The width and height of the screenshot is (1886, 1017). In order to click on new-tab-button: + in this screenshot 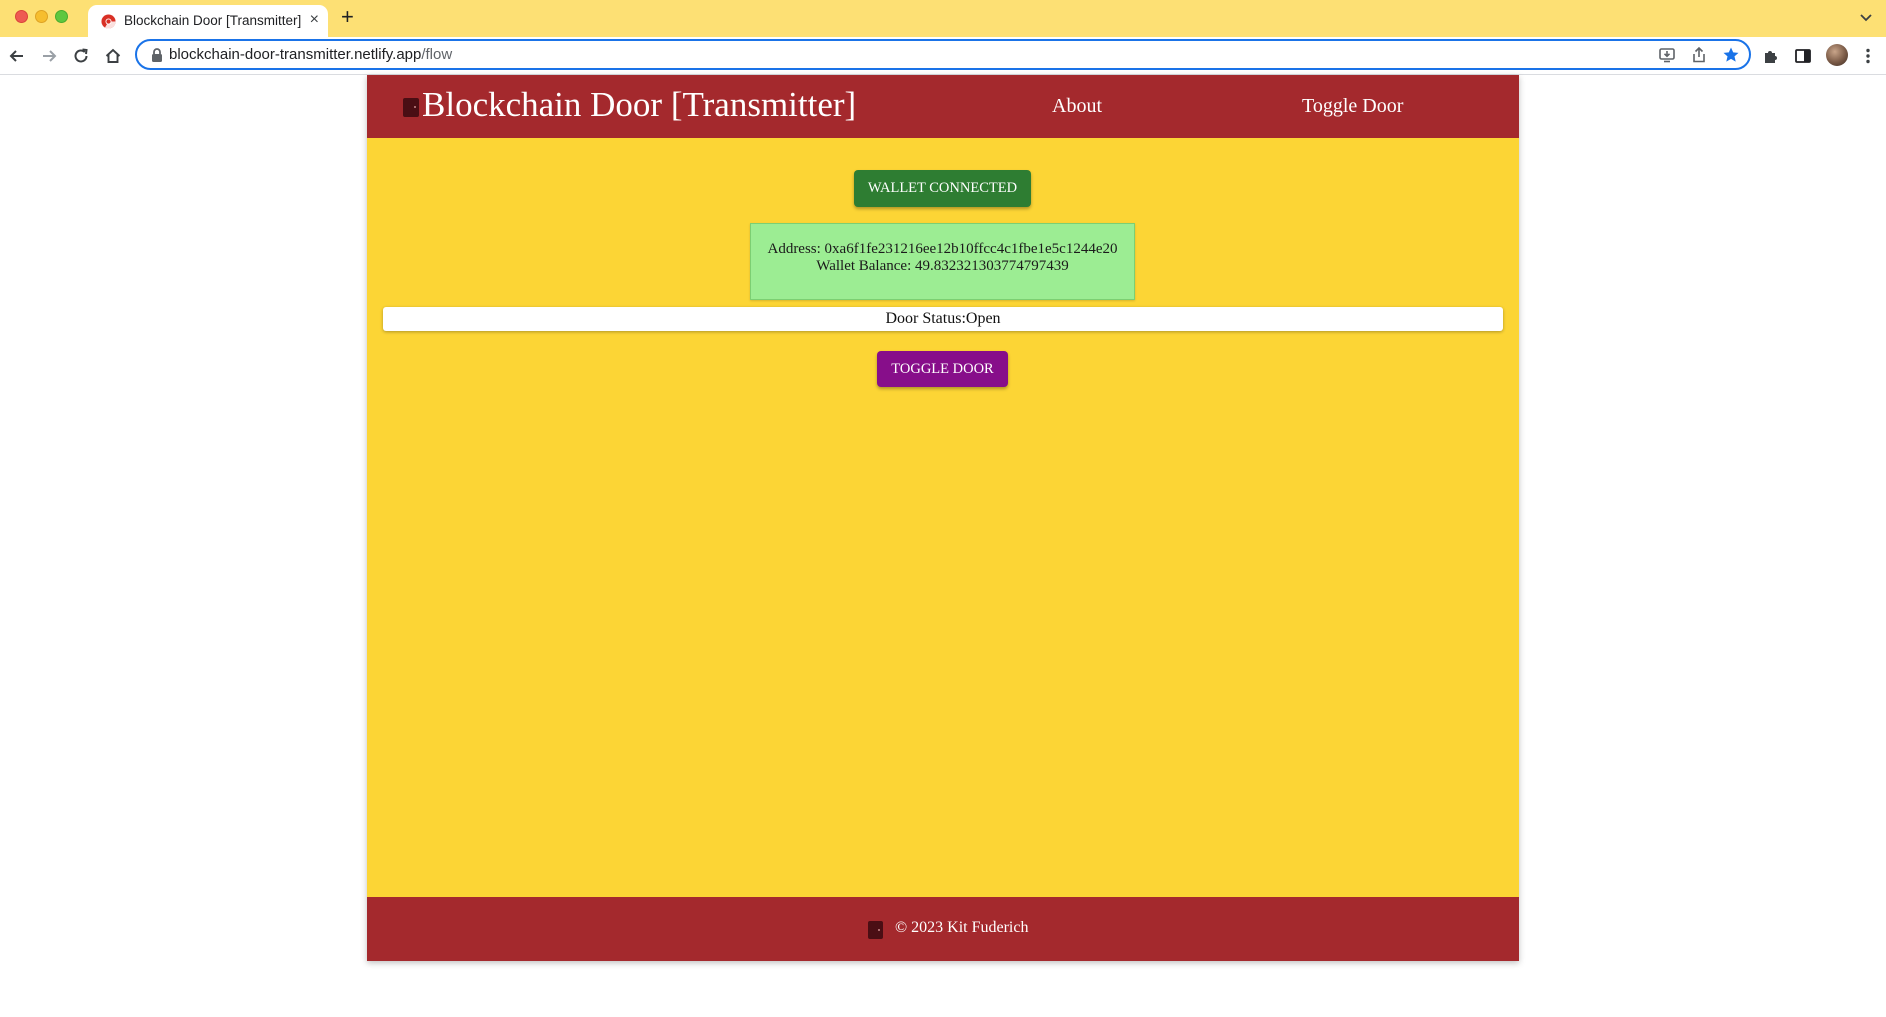, I will do `click(347, 17)`.